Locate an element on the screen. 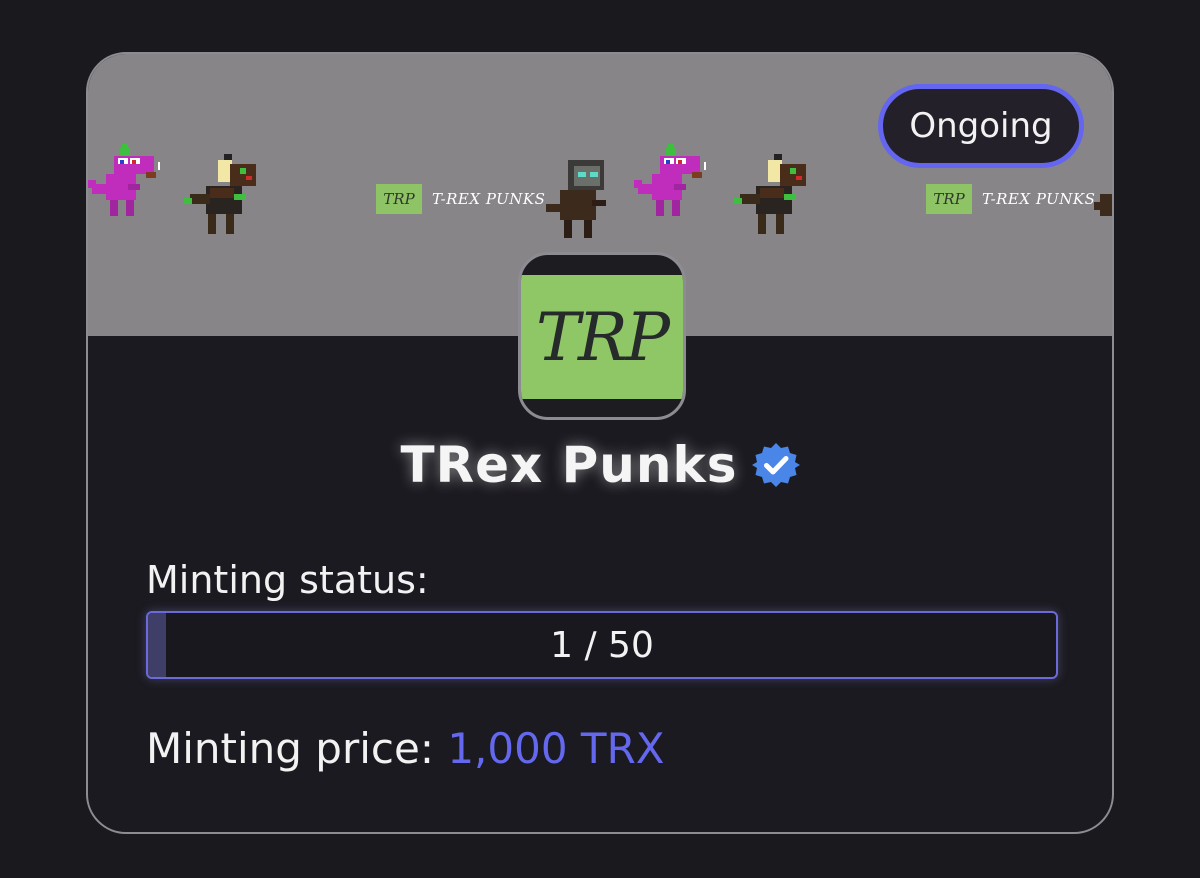 The height and width of the screenshot is (878, 1200). minting-progress-text: 1 / 50 is located at coordinates (602, 645).